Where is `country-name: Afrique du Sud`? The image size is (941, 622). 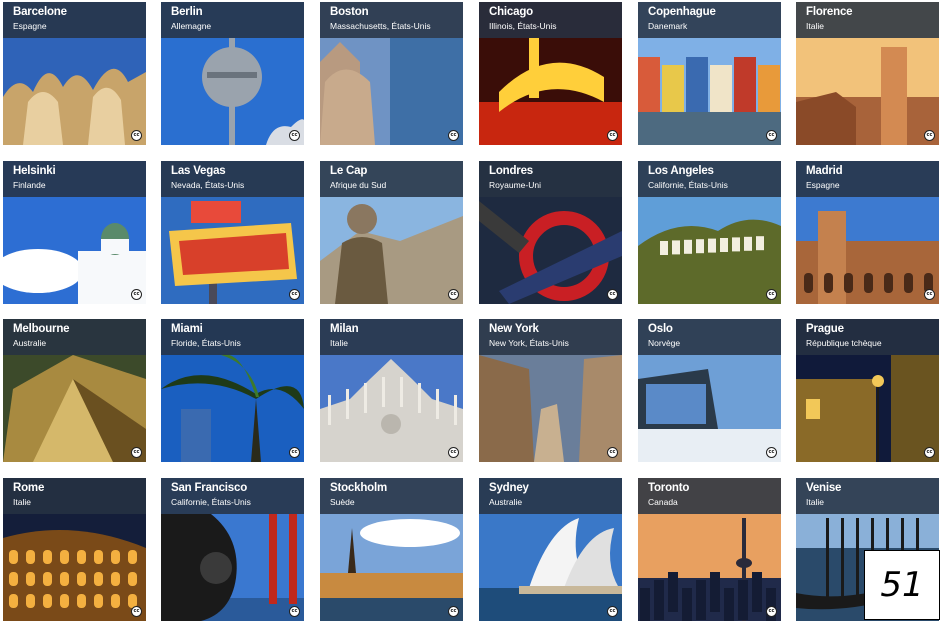
country-name: Afrique du Sud is located at coordinates (358, 185).